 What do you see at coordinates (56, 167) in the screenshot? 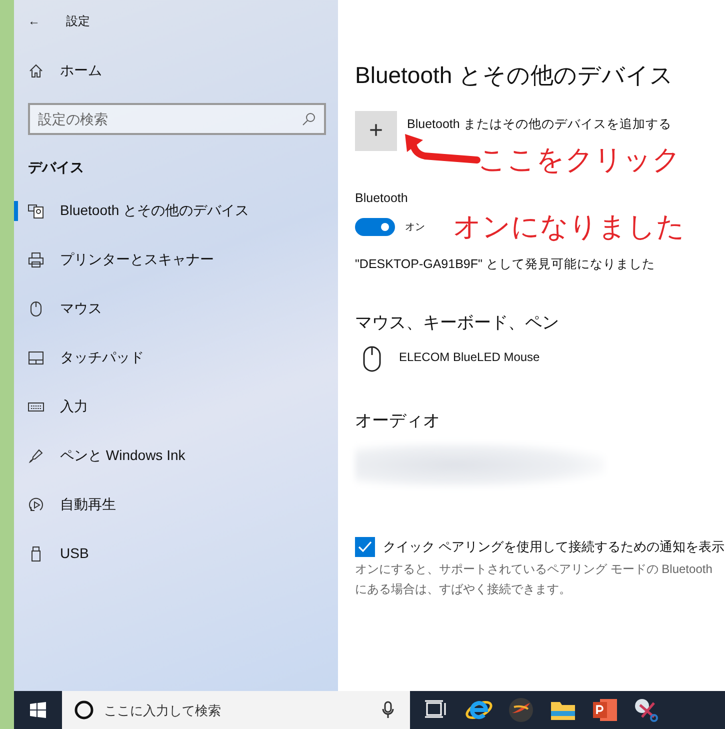
I see `section-heading: デバイス` at bounding box center [56, 167].